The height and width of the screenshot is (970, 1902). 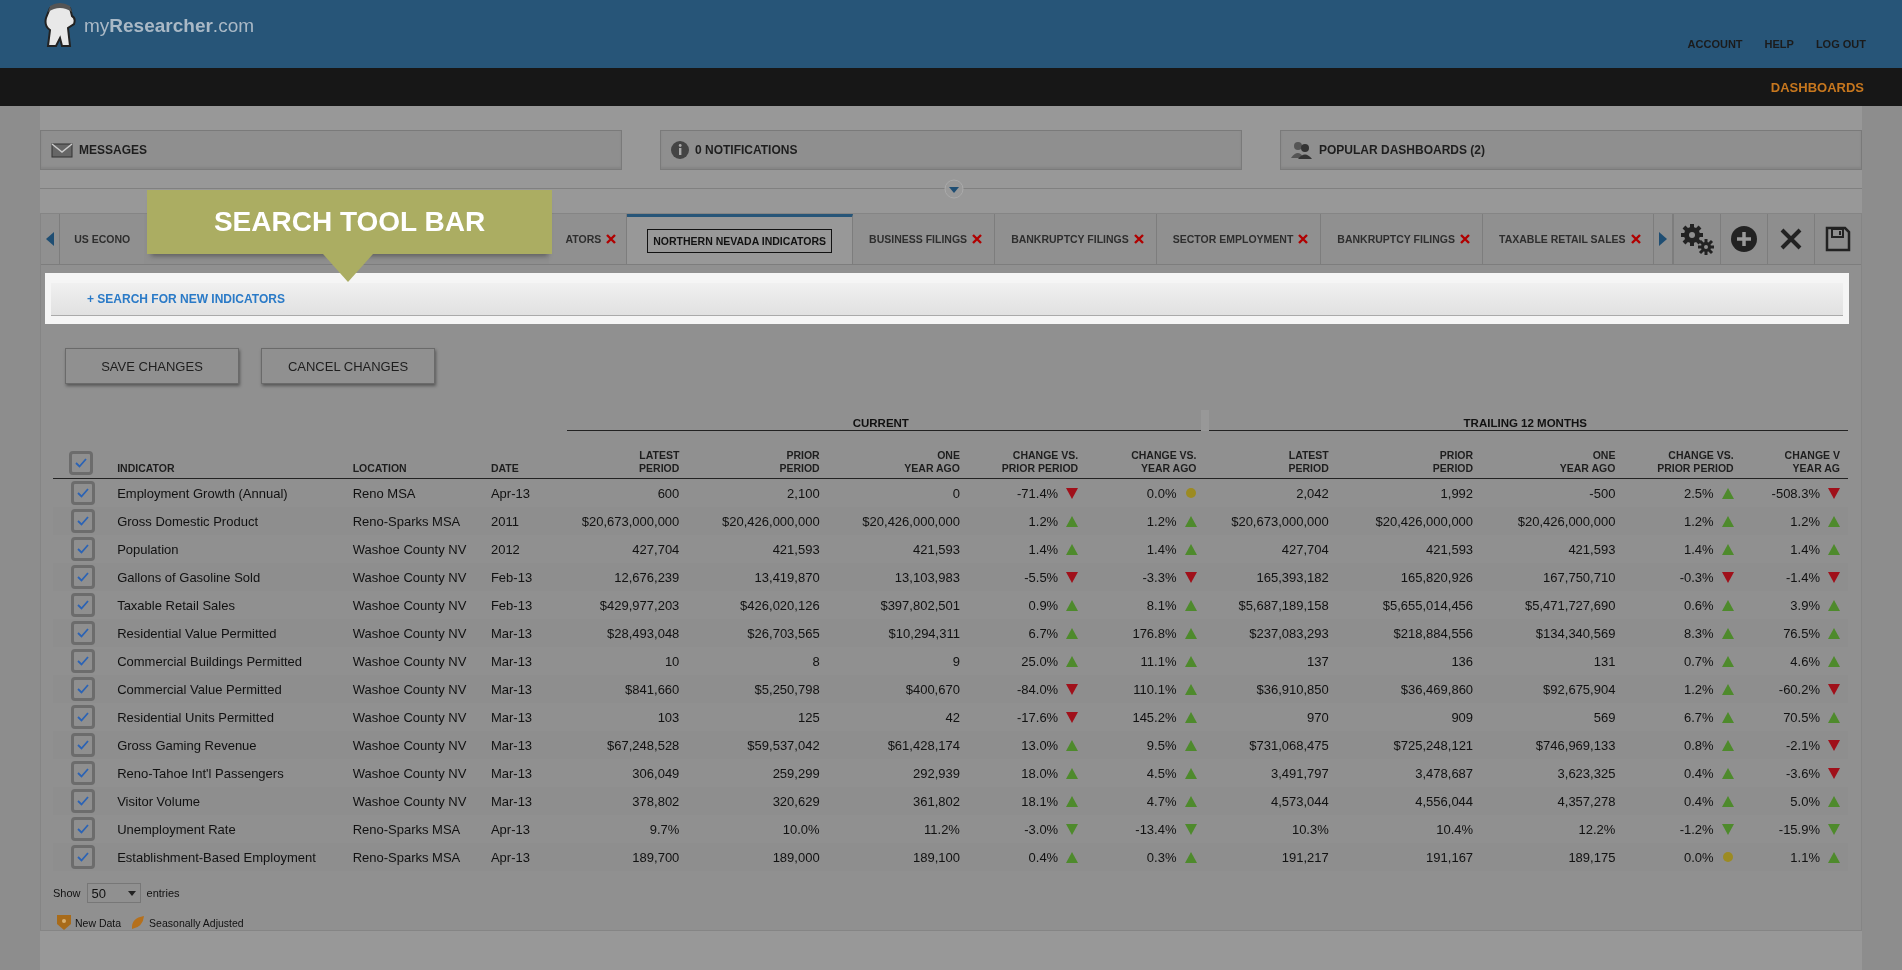 I want to click on table-cell: 131, so click(x=1604, y=661).